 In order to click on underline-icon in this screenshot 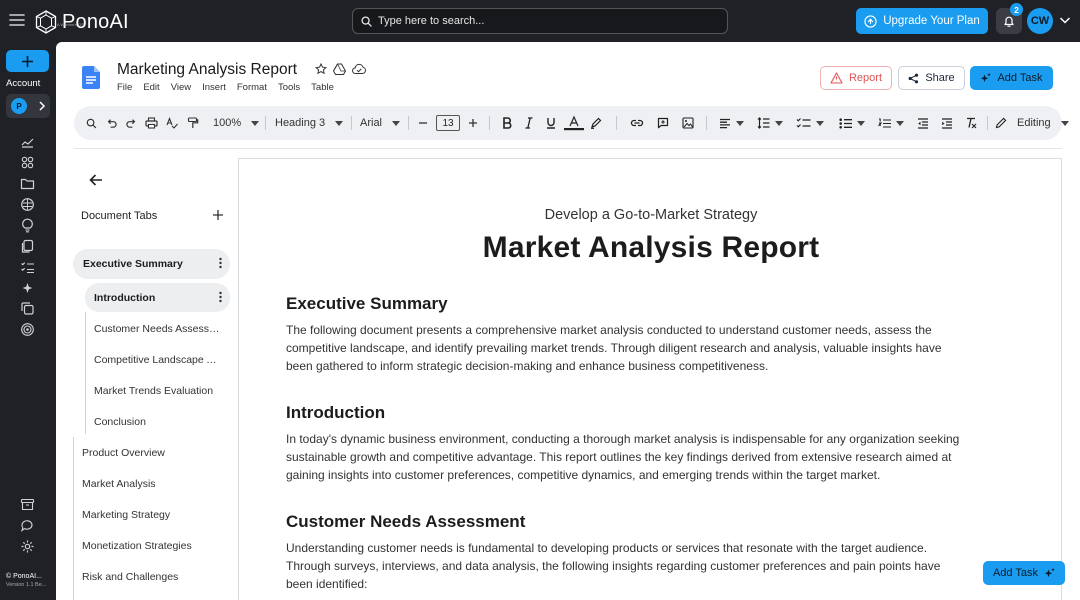, I will do `click(551, 123)`.